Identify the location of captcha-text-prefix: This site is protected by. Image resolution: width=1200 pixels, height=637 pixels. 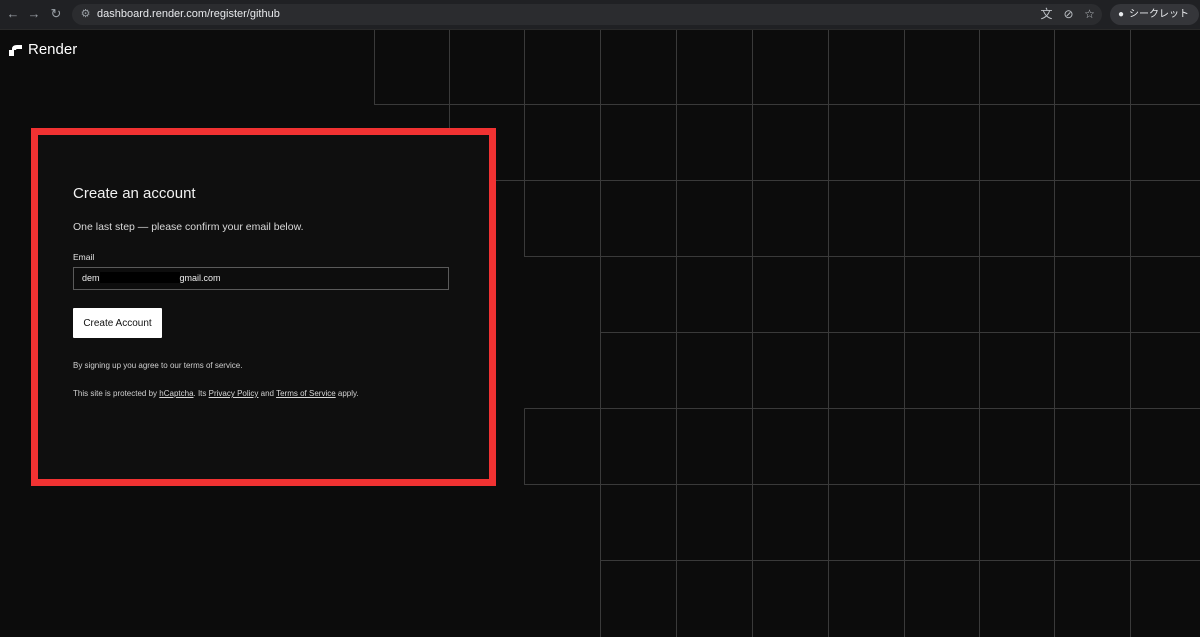
(116, 393).